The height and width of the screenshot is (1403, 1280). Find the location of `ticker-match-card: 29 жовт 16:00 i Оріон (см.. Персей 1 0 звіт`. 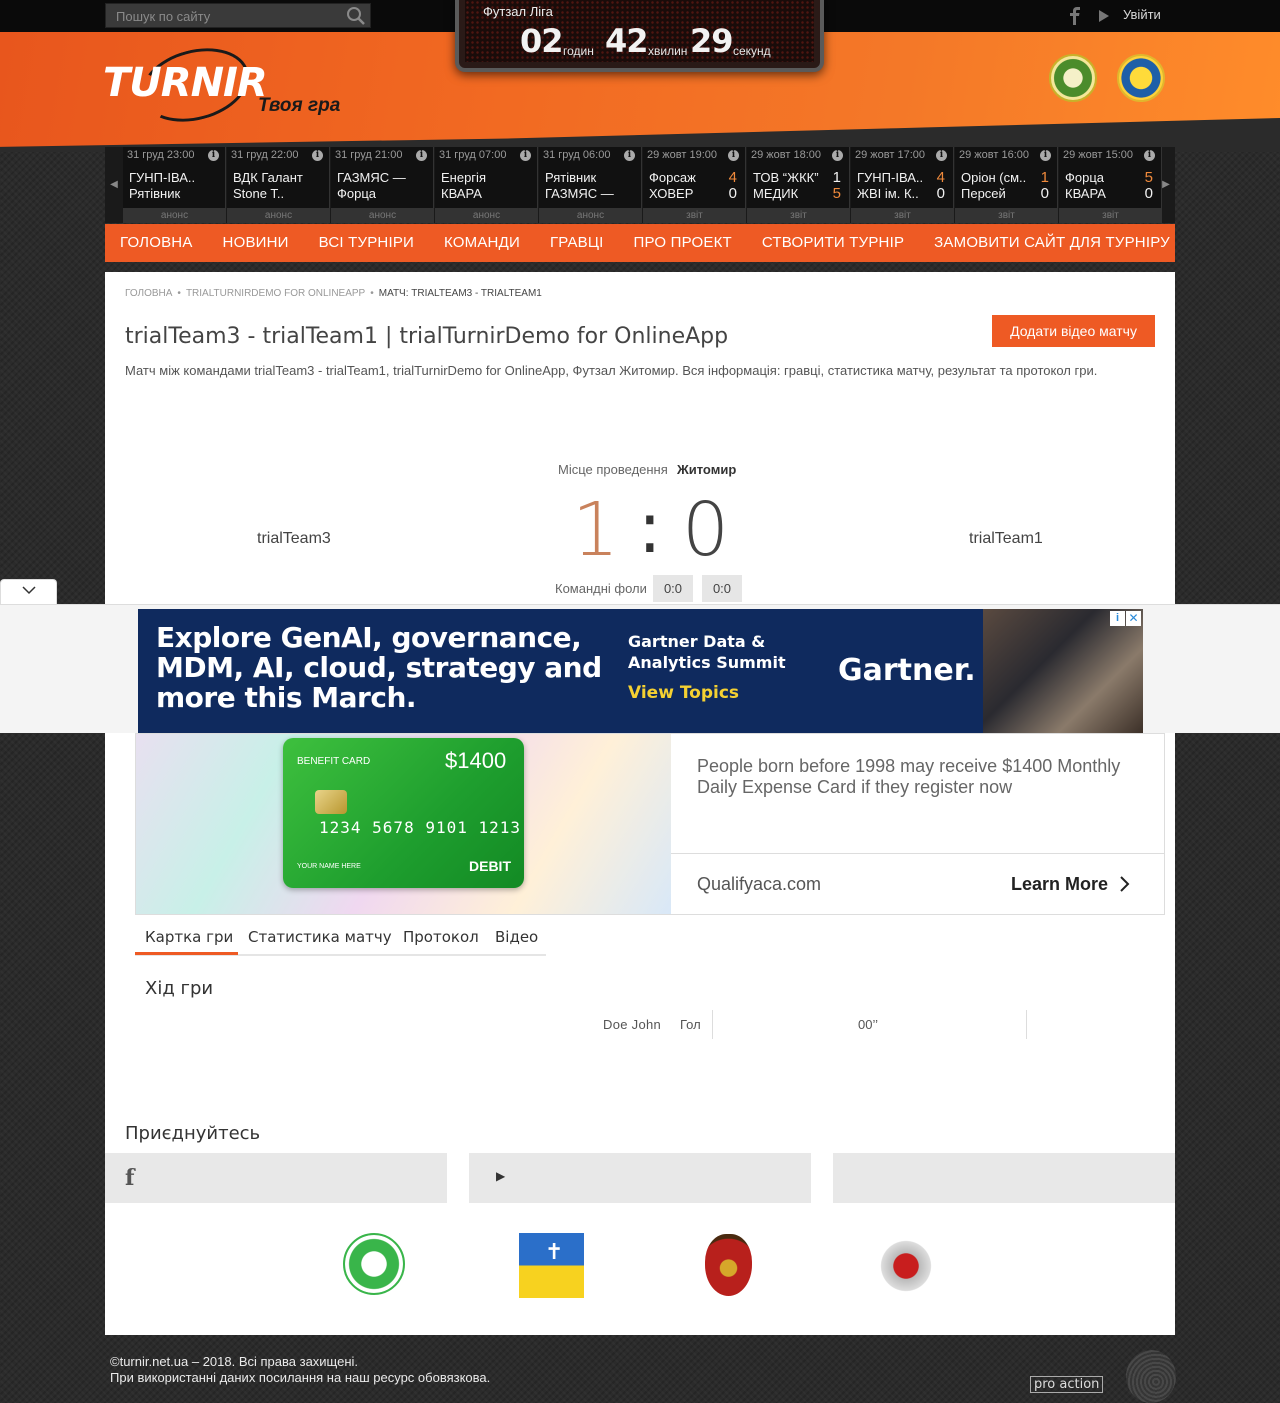

ticker-match-card: 29 жовт 16:00 i Оріон (см.. Персей 1 0 звіт is located at coordinates (1006, 185).